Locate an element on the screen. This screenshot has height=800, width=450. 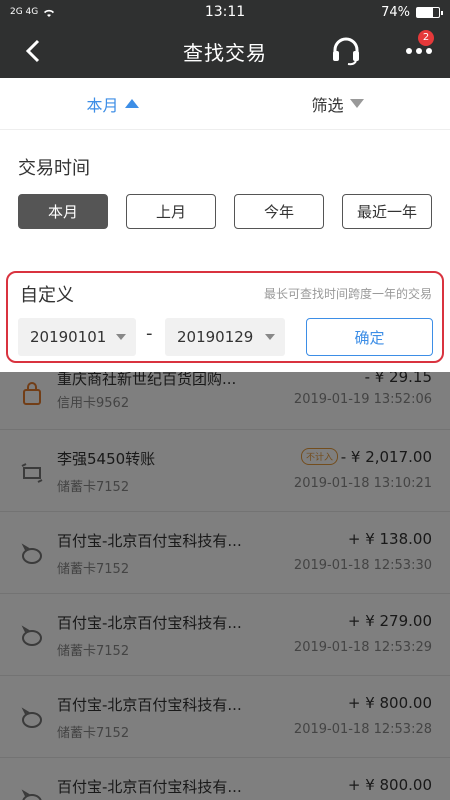
tab-label: 本月 is located at coordinates (102, 105).